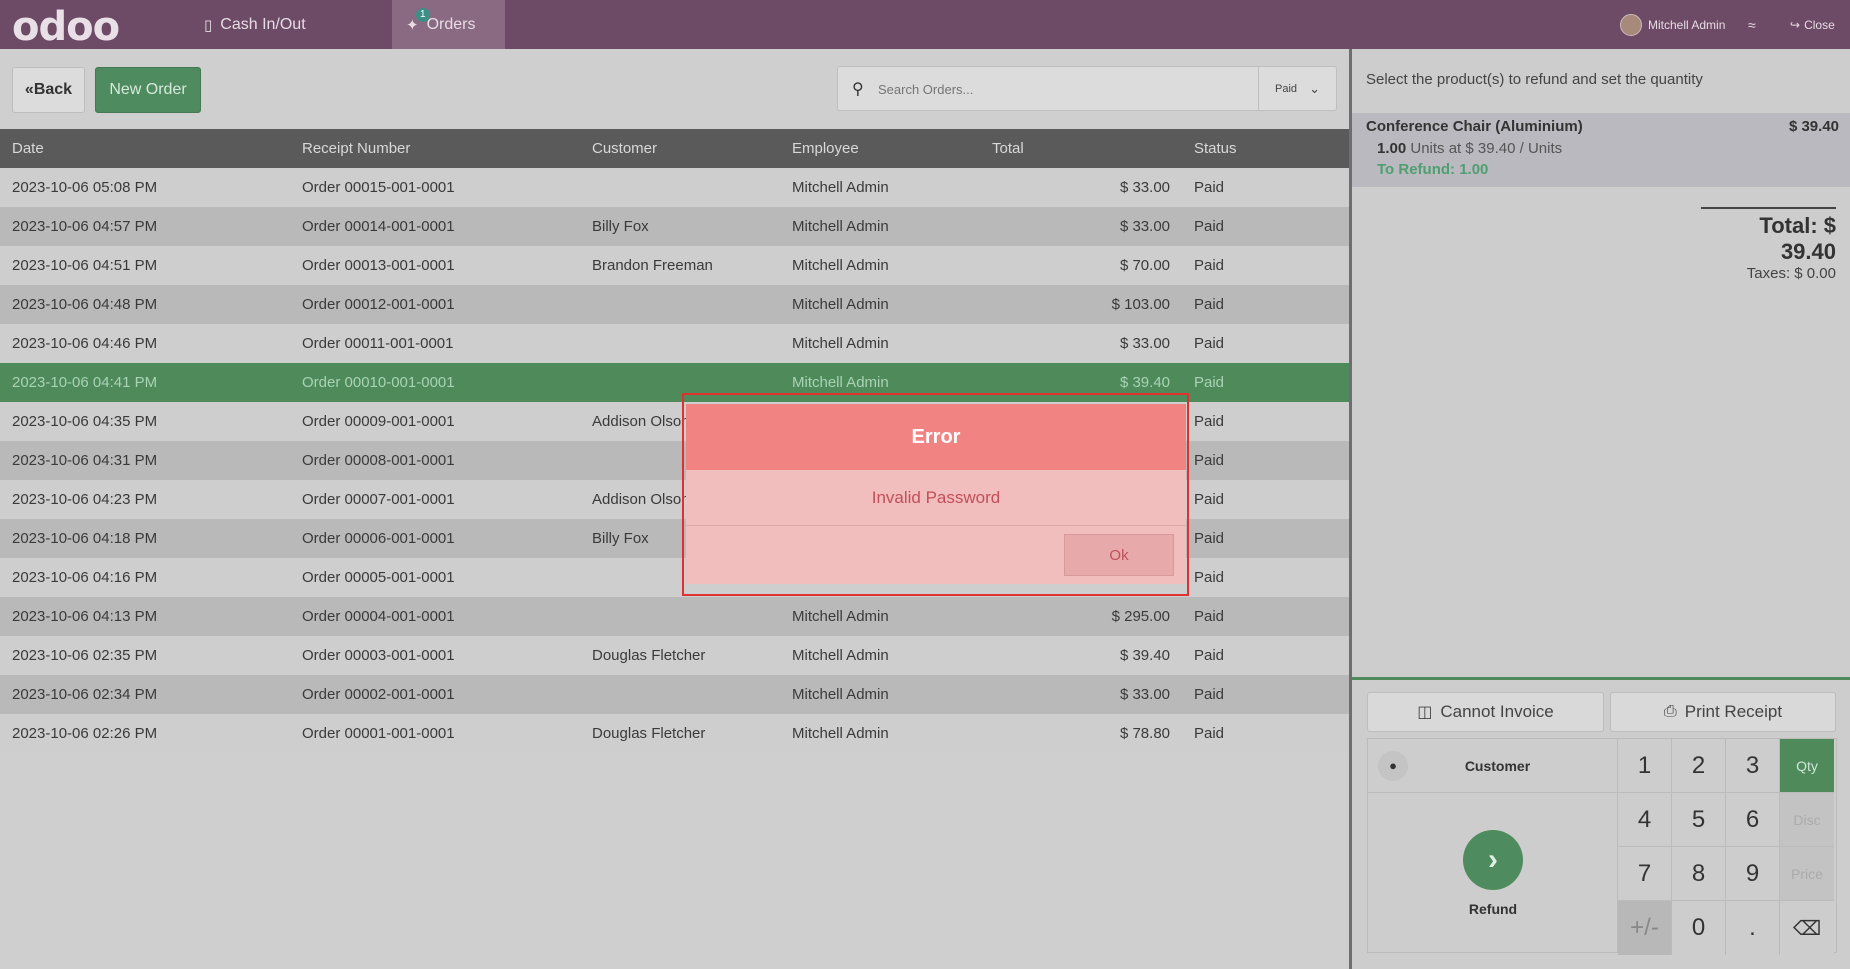 The height and width of the screenshot is (969, 1850). I want to click on header-date: Date, so click(145, 148).